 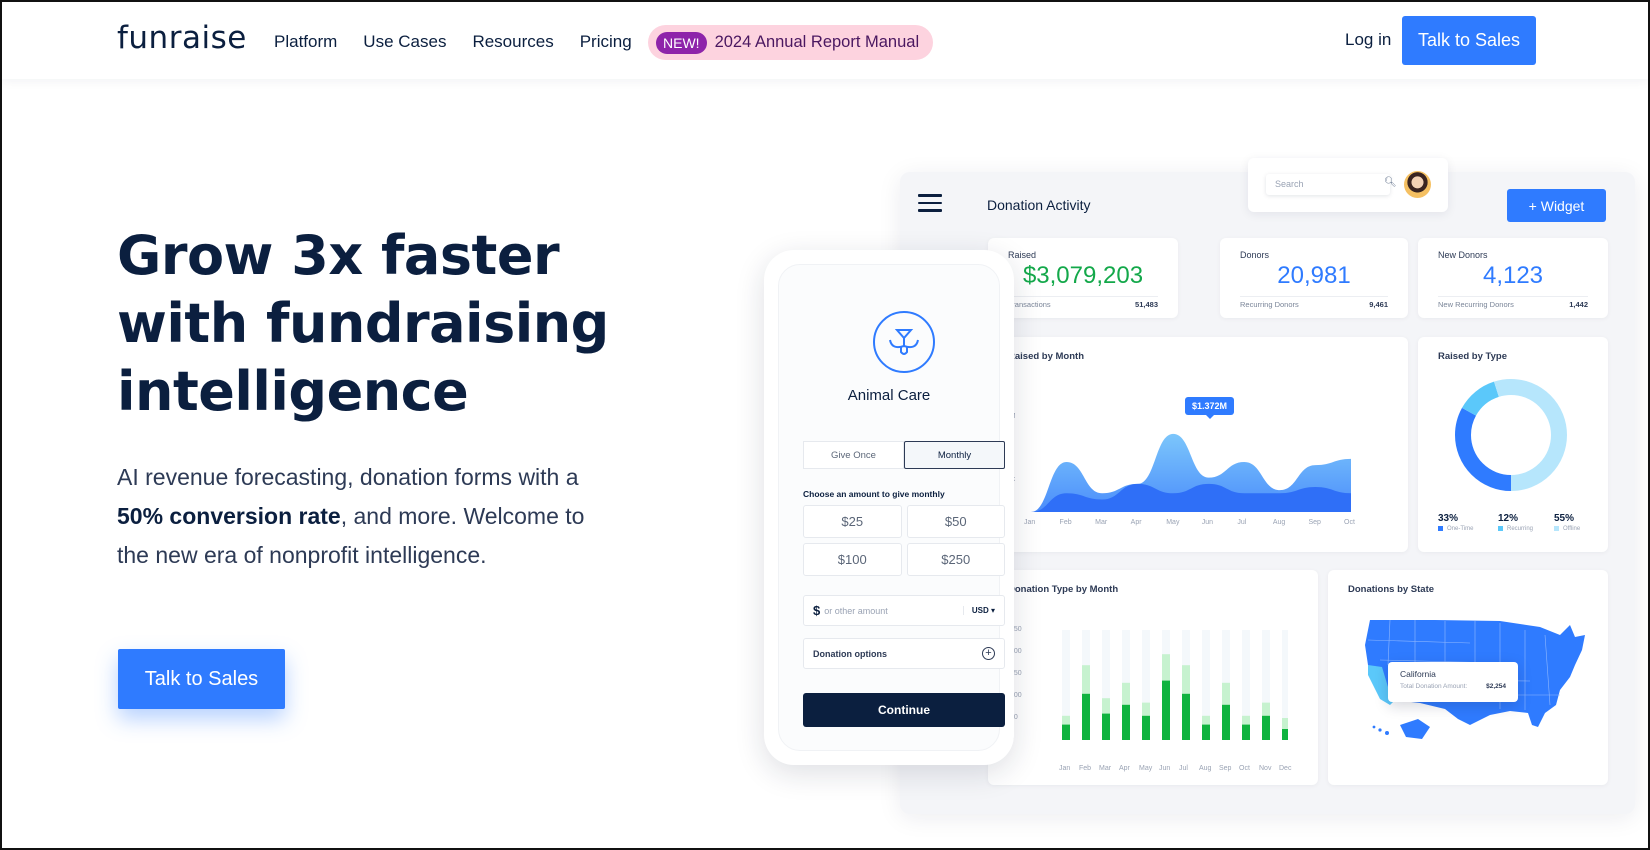 I want to click on x-tick-label: Apr, so click(x=1136, y=522).